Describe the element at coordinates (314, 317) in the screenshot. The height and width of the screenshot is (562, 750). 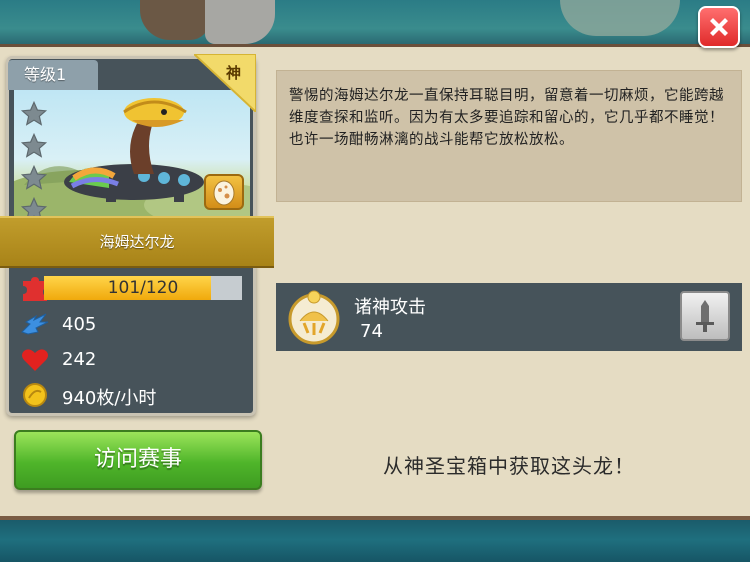
I see `divine-attack-icon` at that location.